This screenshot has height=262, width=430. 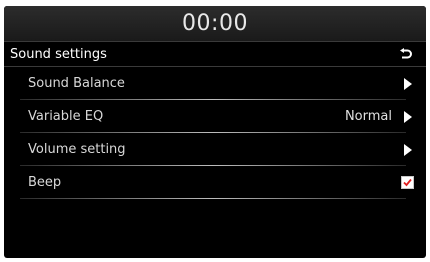 I want to click on clock: 00:00, so click(x=215, y=23).